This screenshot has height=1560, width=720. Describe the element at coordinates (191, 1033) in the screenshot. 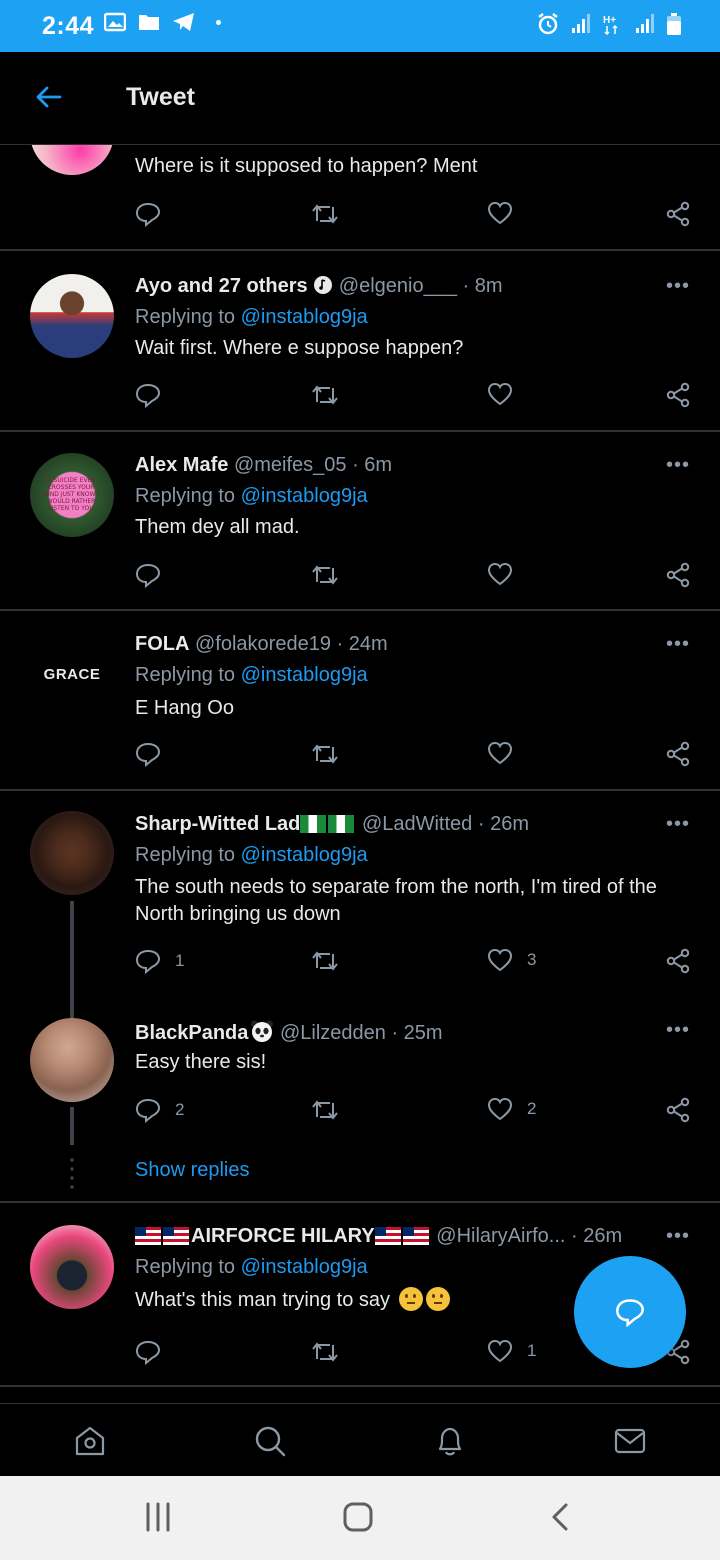

I see `display-name: BlackPanda` at that location.